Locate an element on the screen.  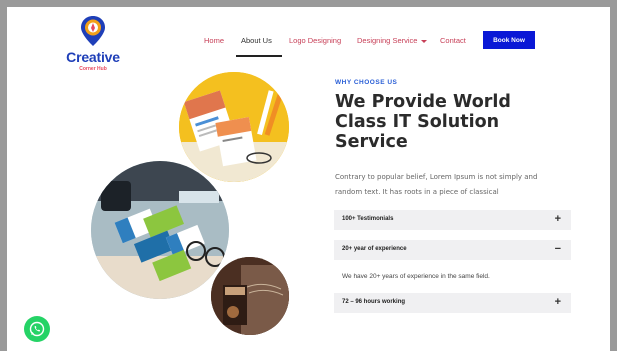
location-pin-logo-icon is located at coordinates (93, 31).